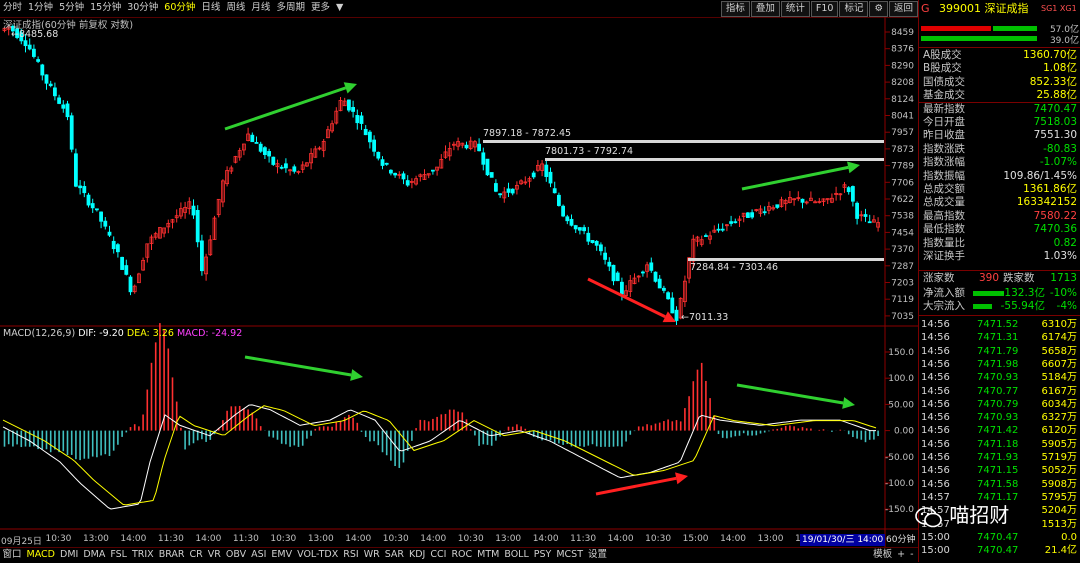 The height and width of the screenshot is (563, 1080). What do you see at coordinates (1000, 55) in the screenshot?
I see `stat-row: A股成交 1360.70亿` at bounding box center [1000, 55].